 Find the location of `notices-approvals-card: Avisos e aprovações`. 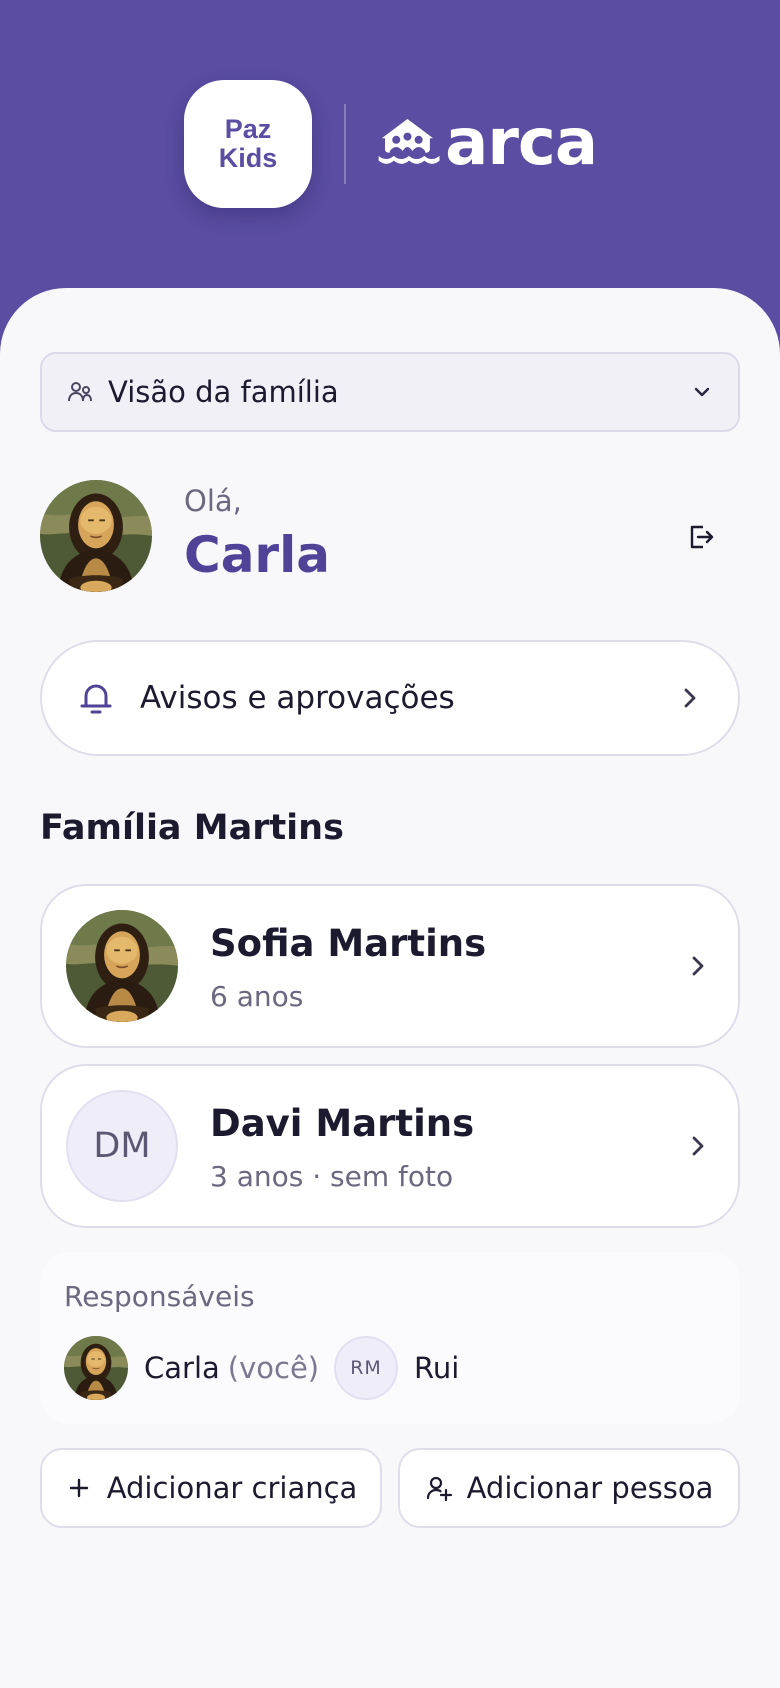

notices-approvals-card: Avisos e aprovações is located at coordinates (390, 698).